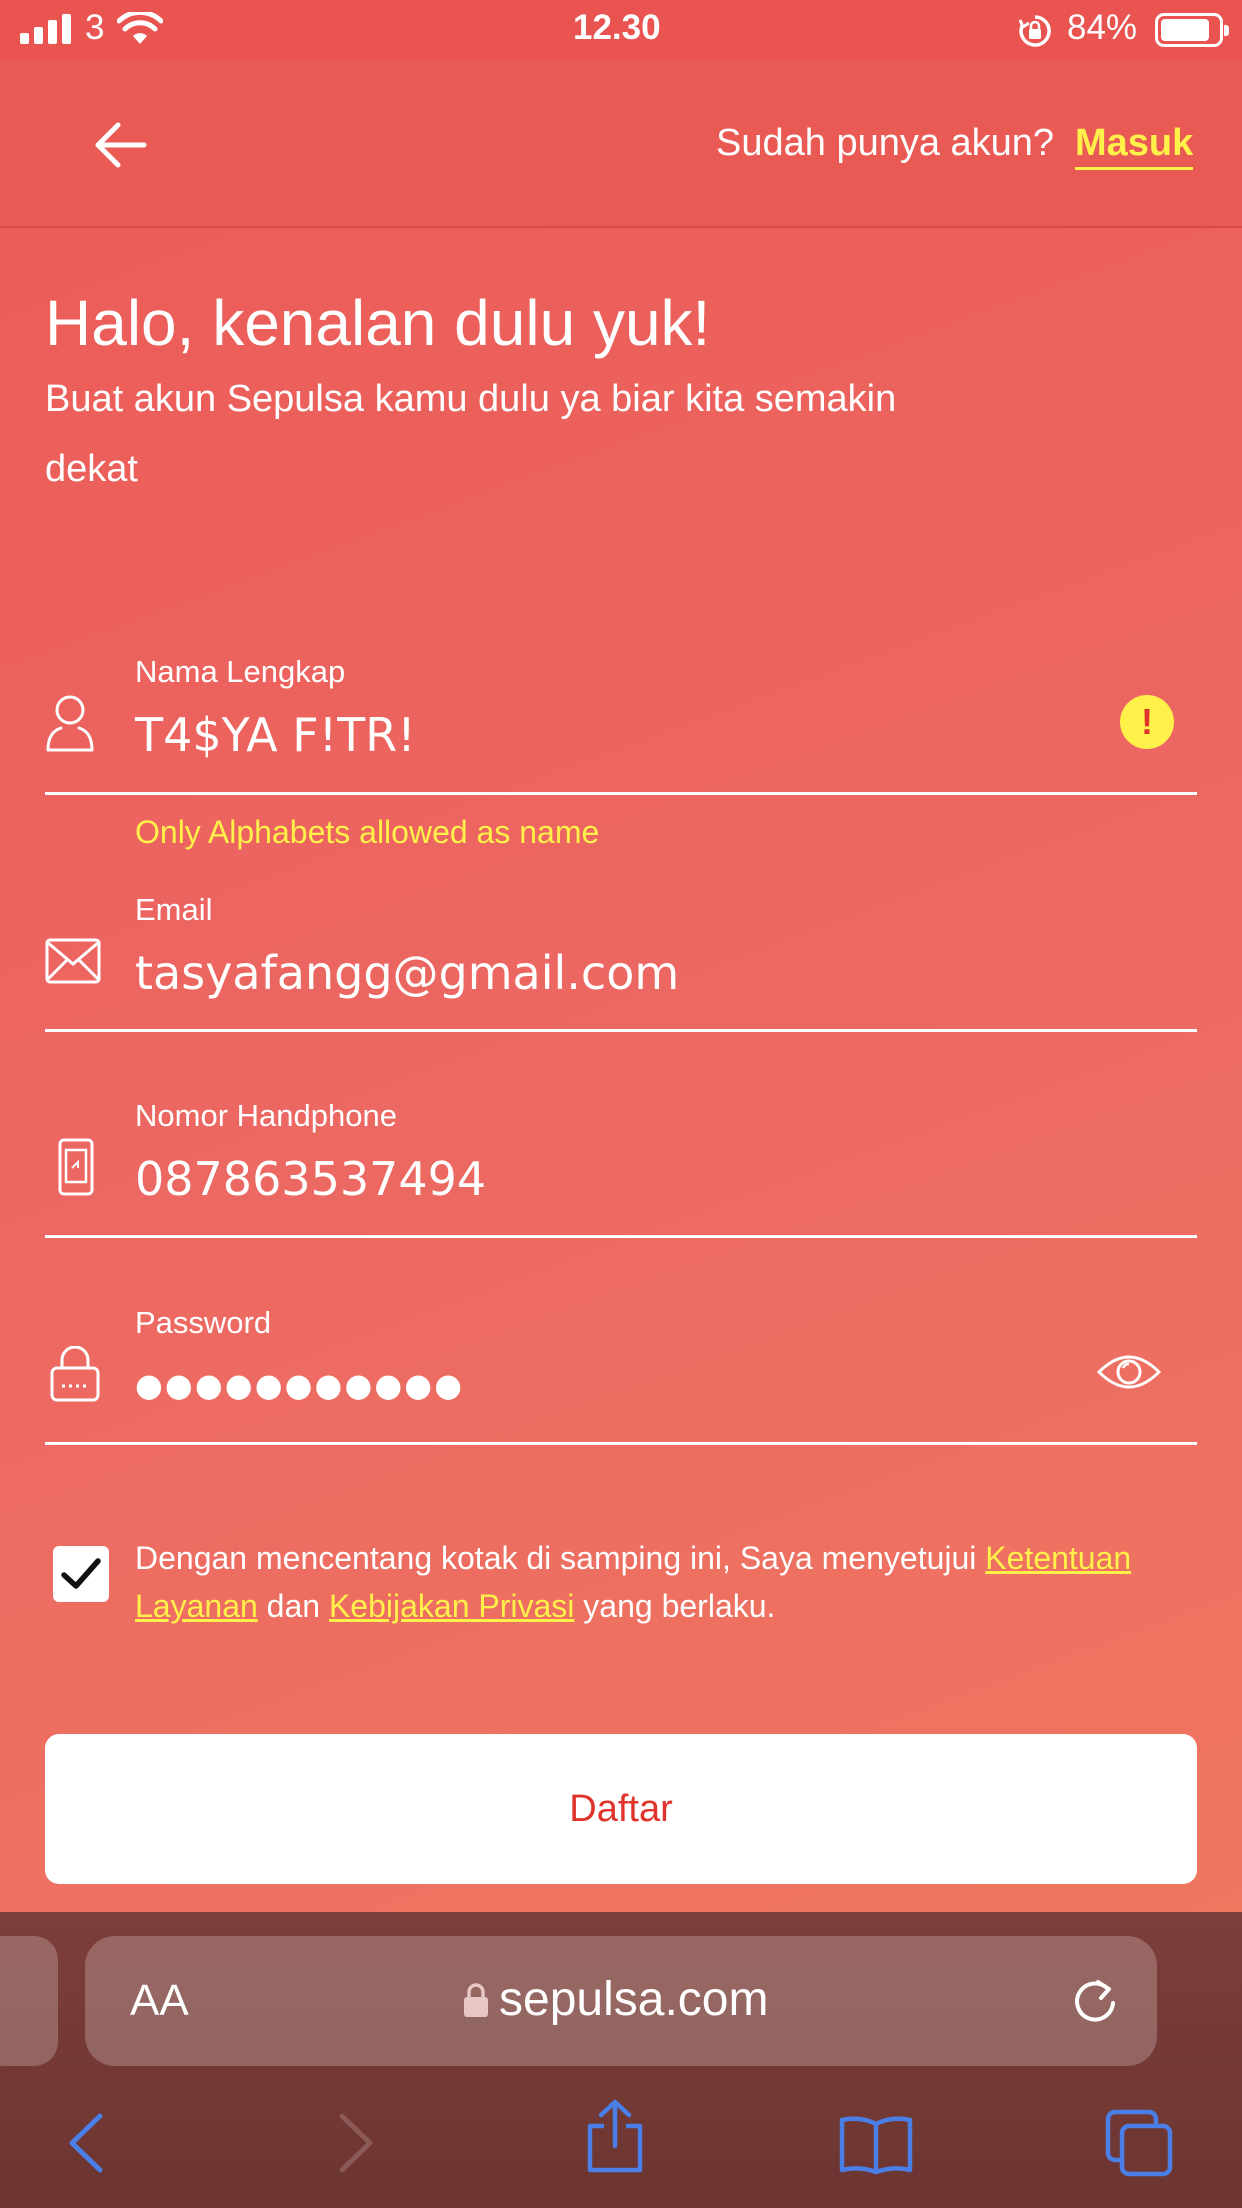  Describe the element at coordinates (47, 29) in the screenshot. I see `signal-strength-icon` at that location.